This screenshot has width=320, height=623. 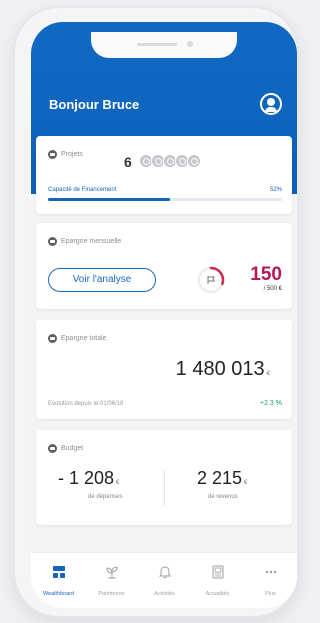 I want to click on evolution-label: Evolution depuis le 01/06/18, so click(x=86, y=404).